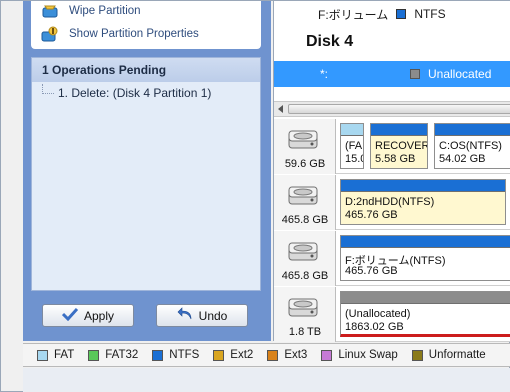 This screenshot has height=392, width=510. I want to click on undo-button: Undo, so click(202, 315).